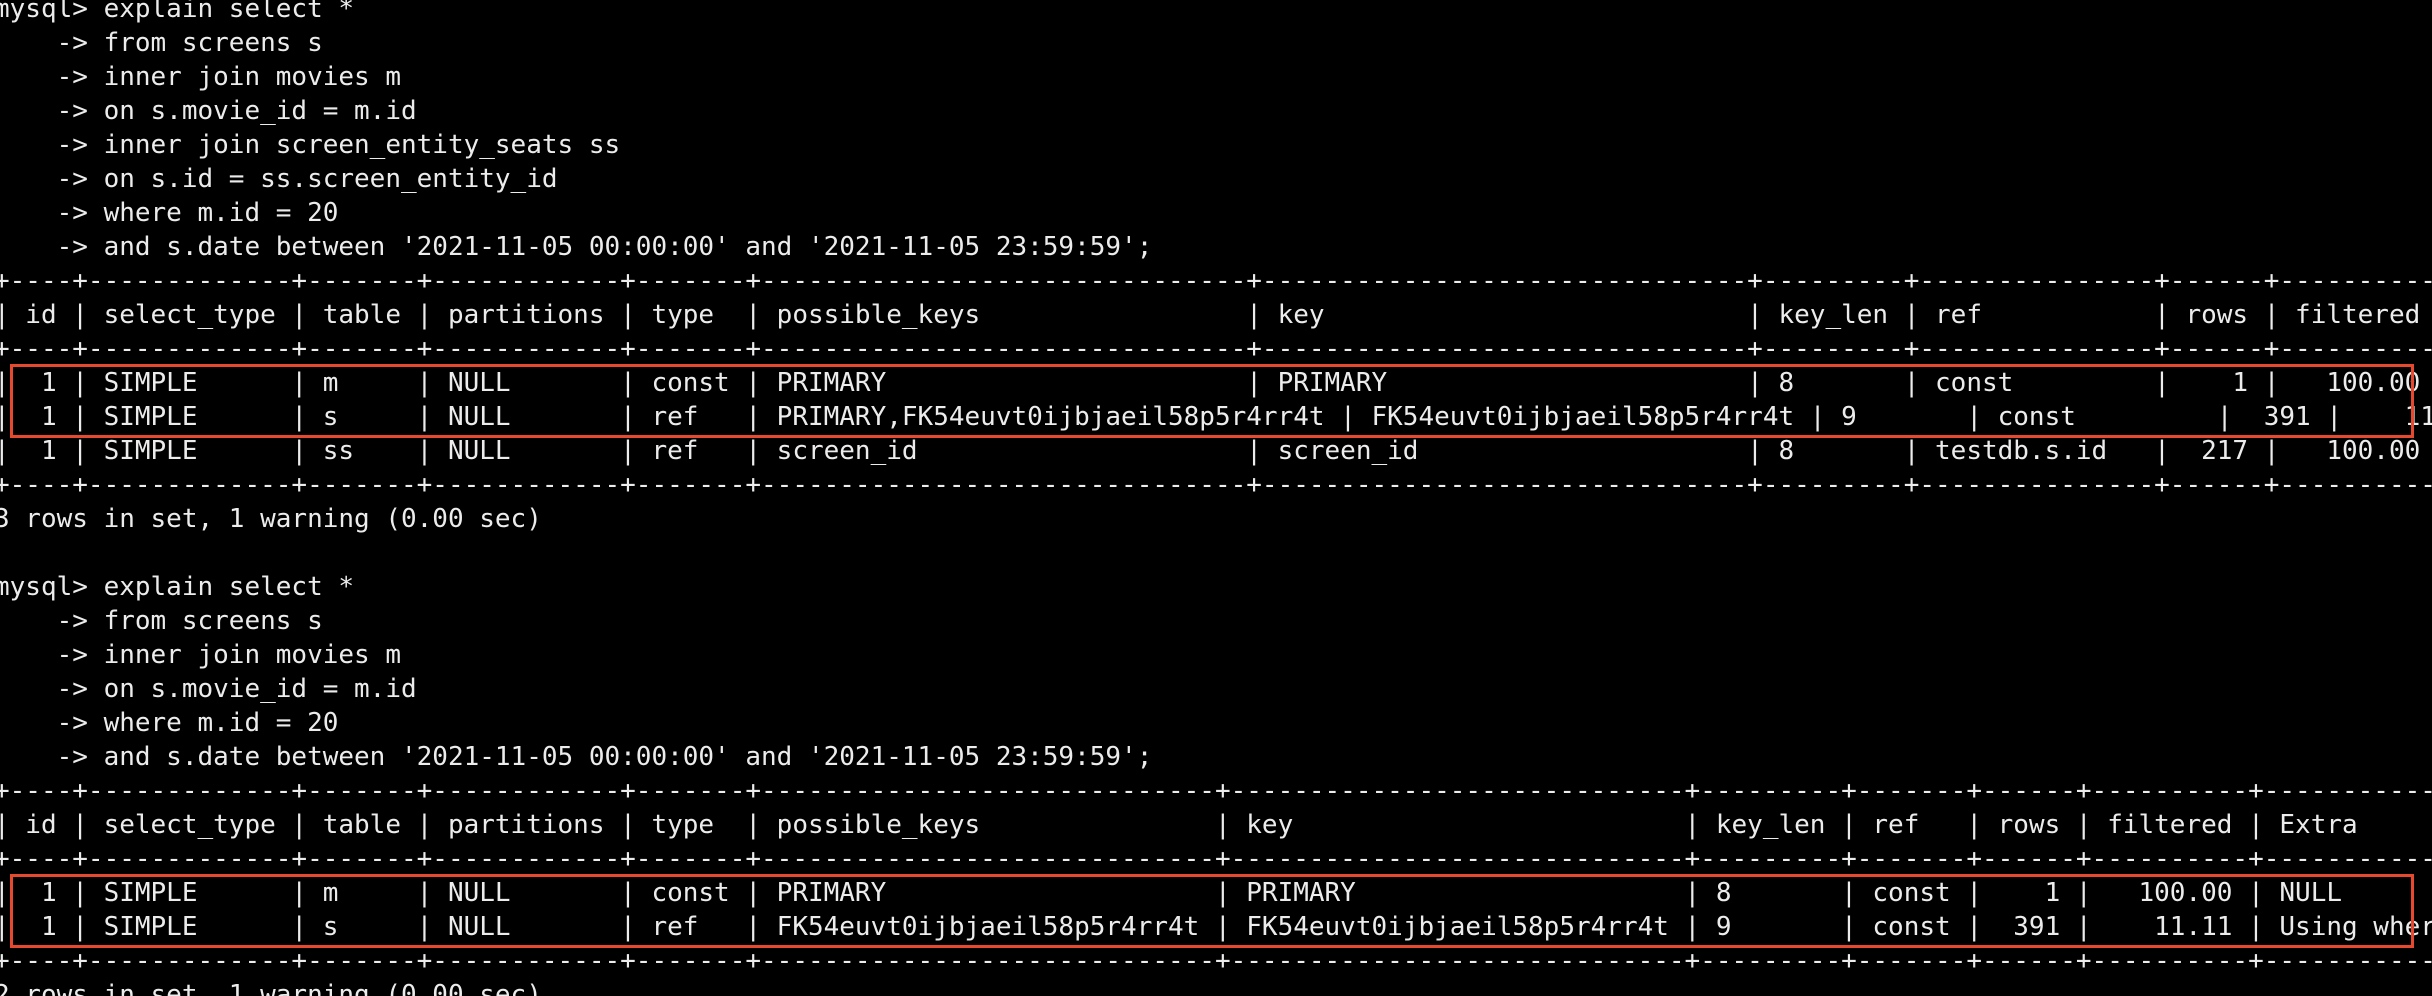  What do you see at coordinates (271, 519) in the screenshot?
I see `result-summary: 3 rows in set, 1 warning (0.00 sec)` at bounding box center [271, 519].